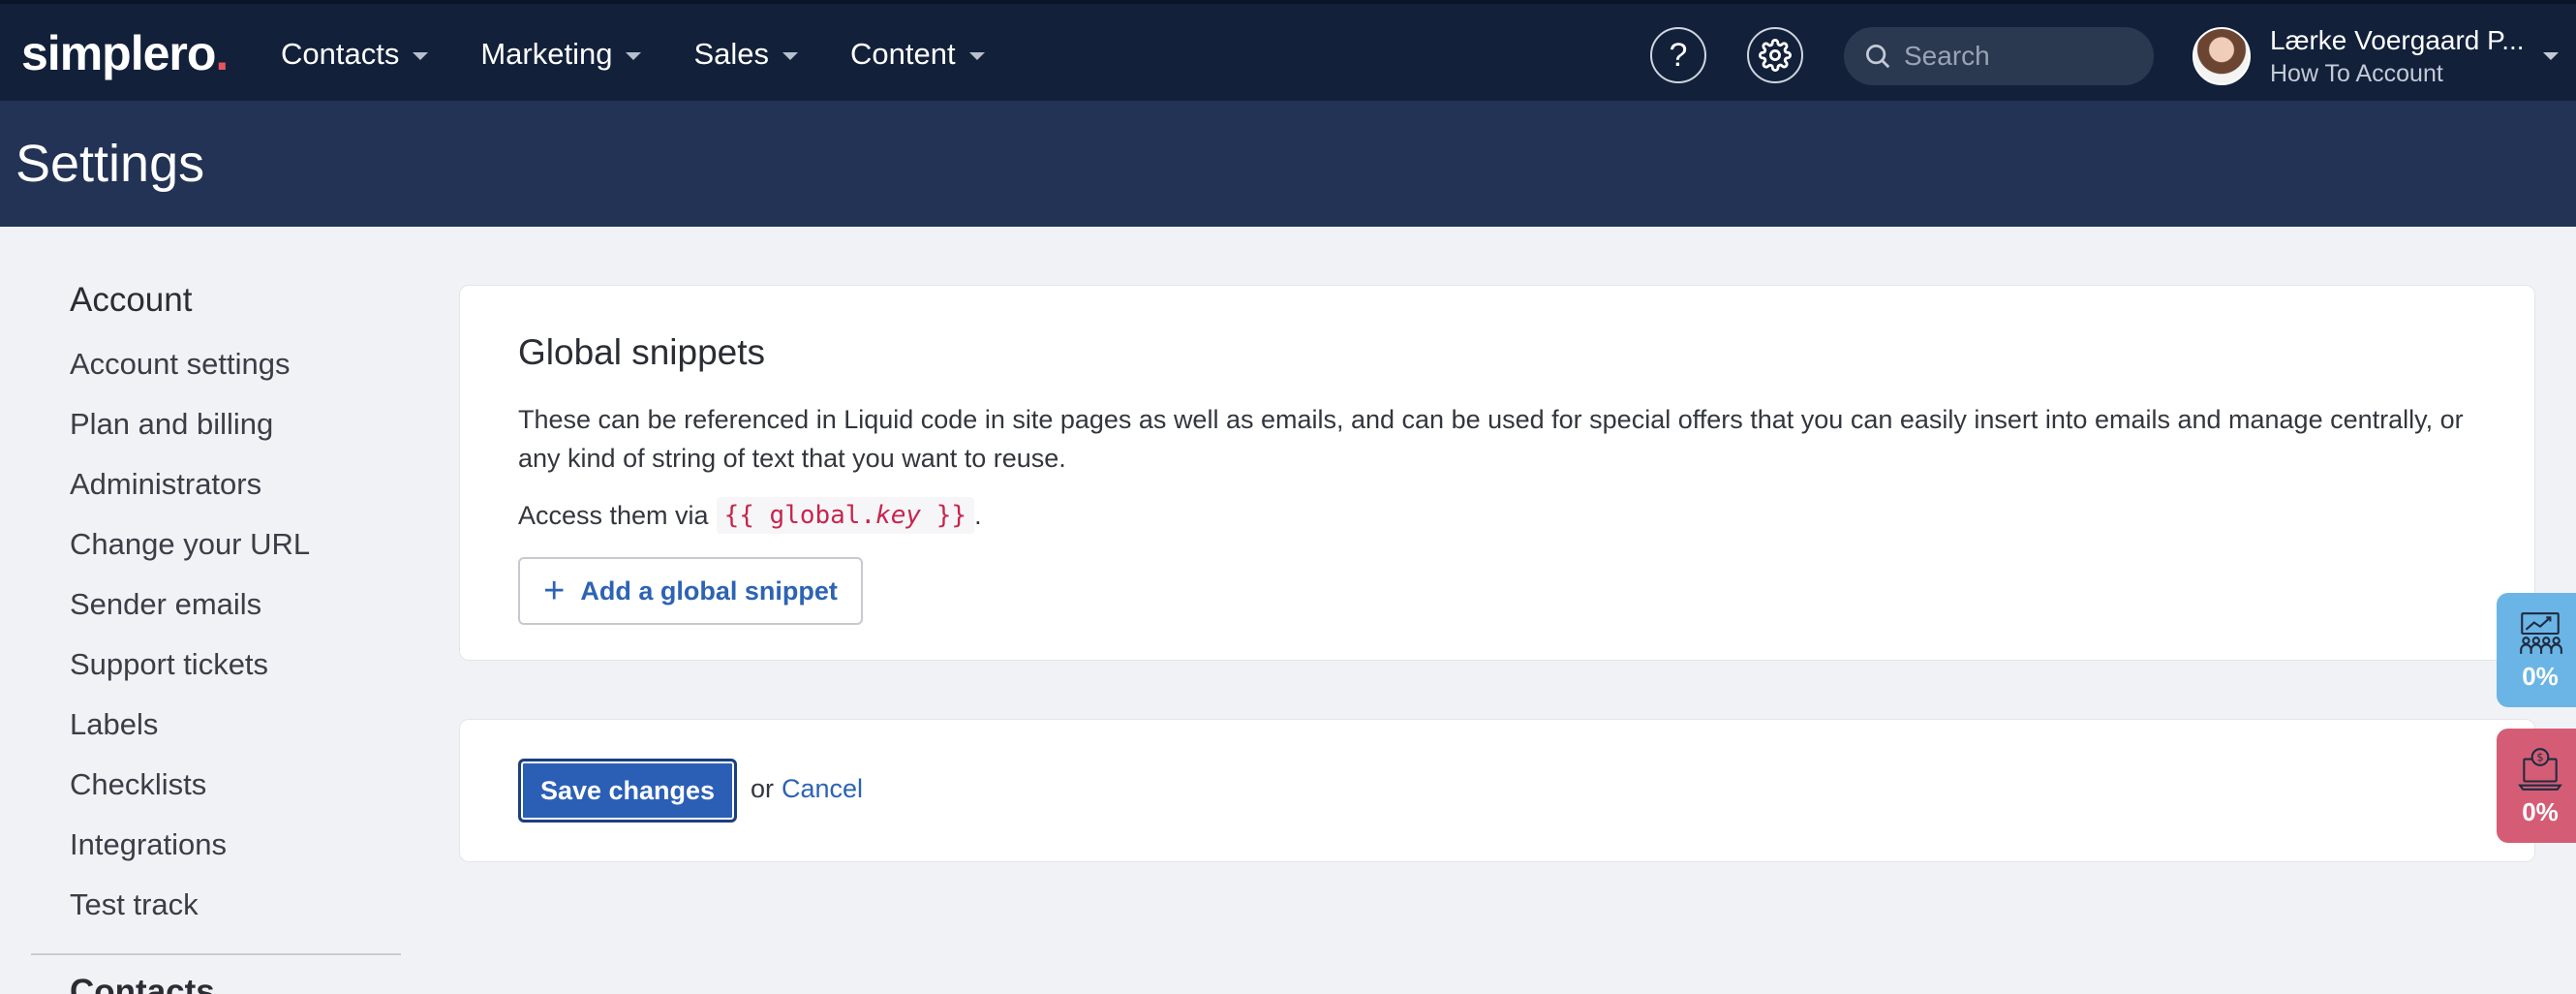  What do you see at coordinates (2541, 632) in the screenshot?
I see `audience-growth-icon` at bounding box center [2541, 632].